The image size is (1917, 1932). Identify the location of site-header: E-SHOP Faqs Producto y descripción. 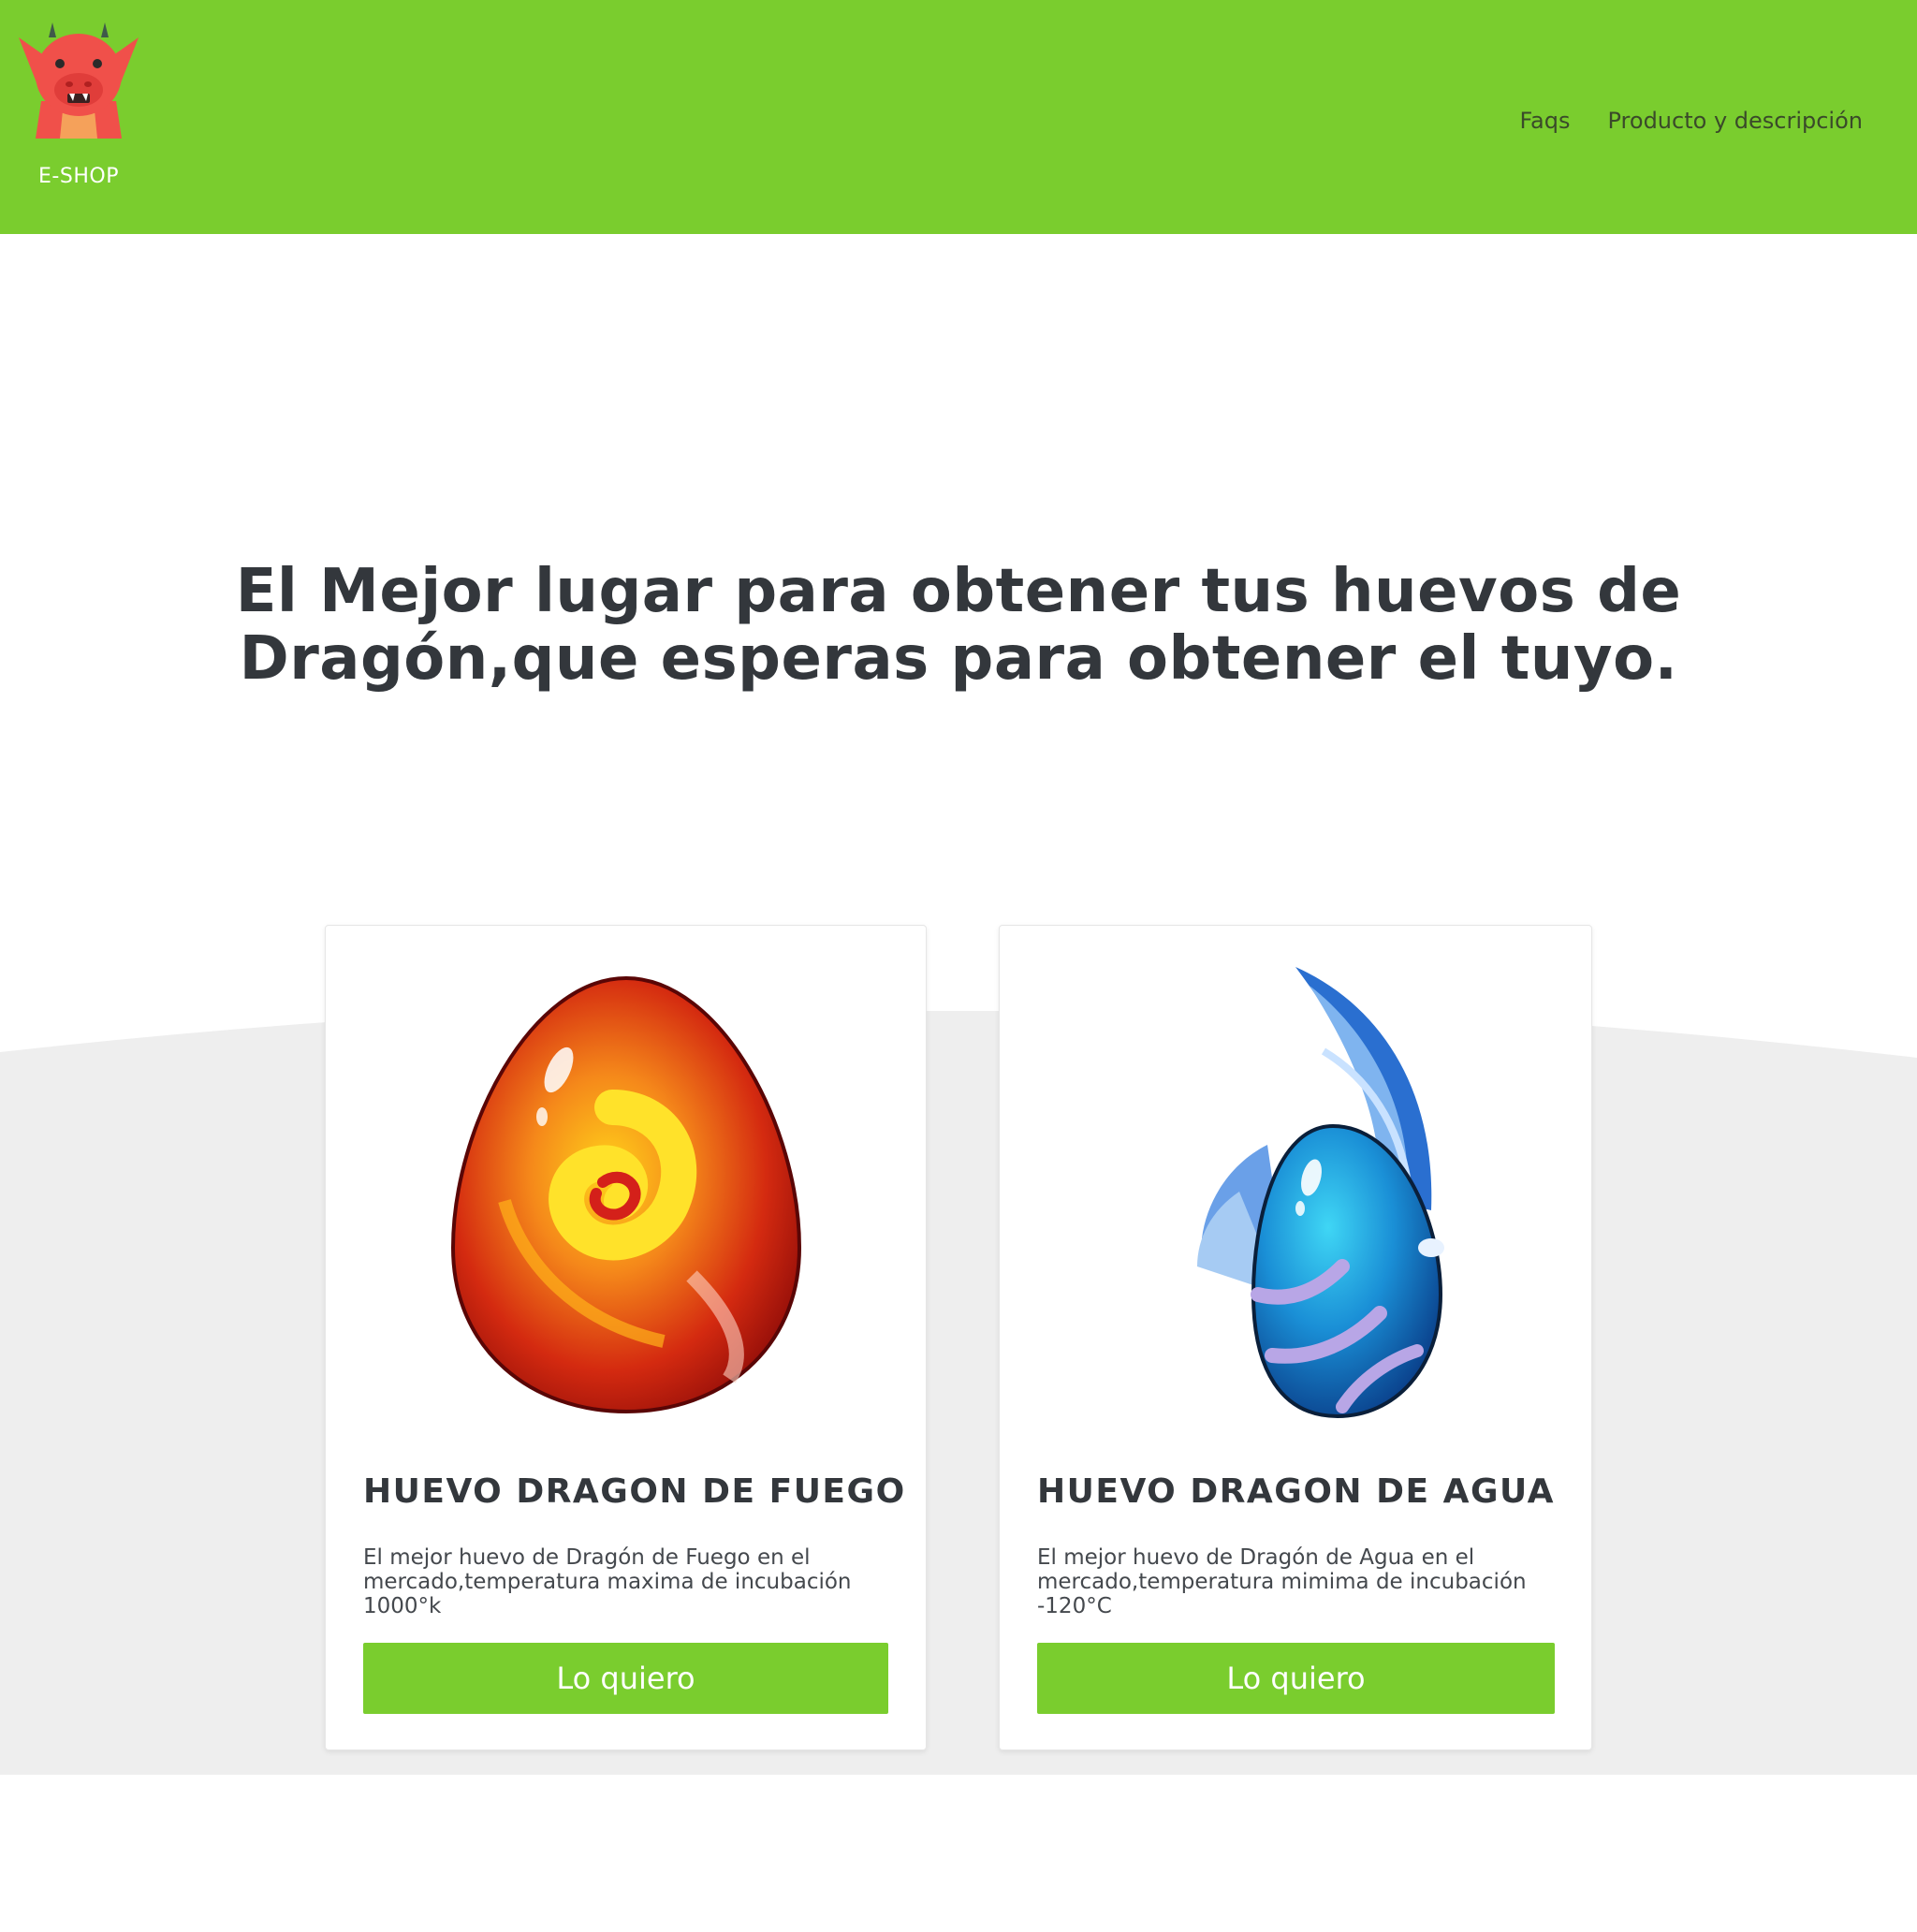
(958, 117).